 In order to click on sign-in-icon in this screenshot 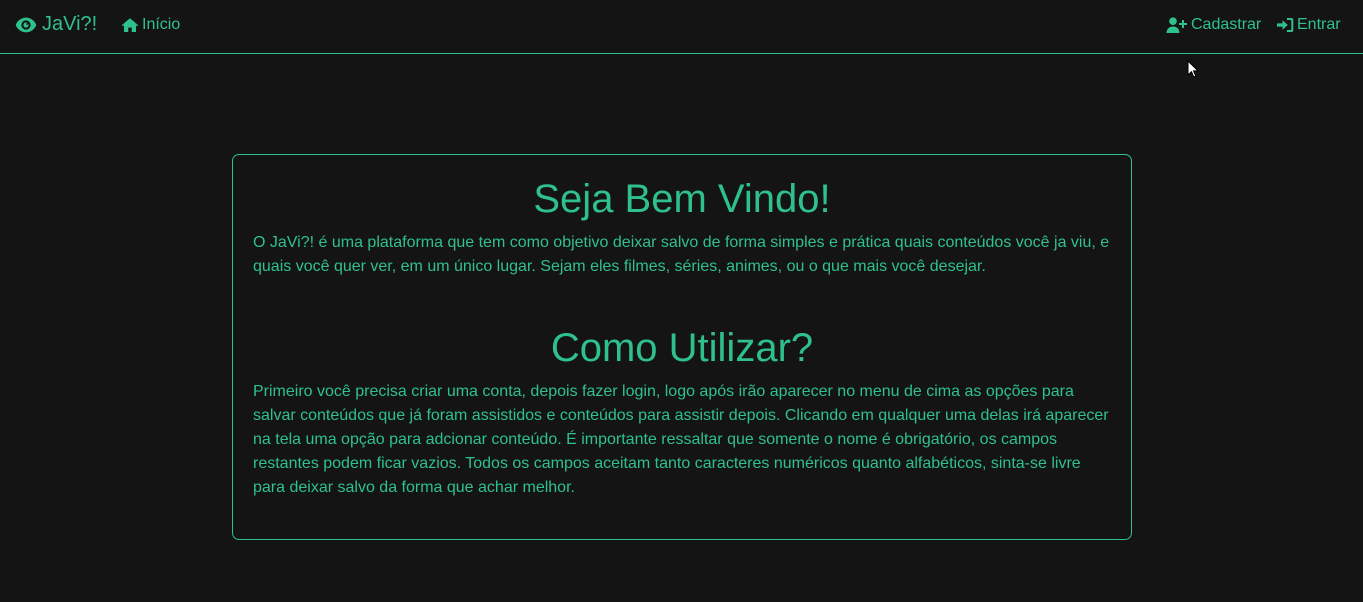, I will do `click(1285, 25)`.